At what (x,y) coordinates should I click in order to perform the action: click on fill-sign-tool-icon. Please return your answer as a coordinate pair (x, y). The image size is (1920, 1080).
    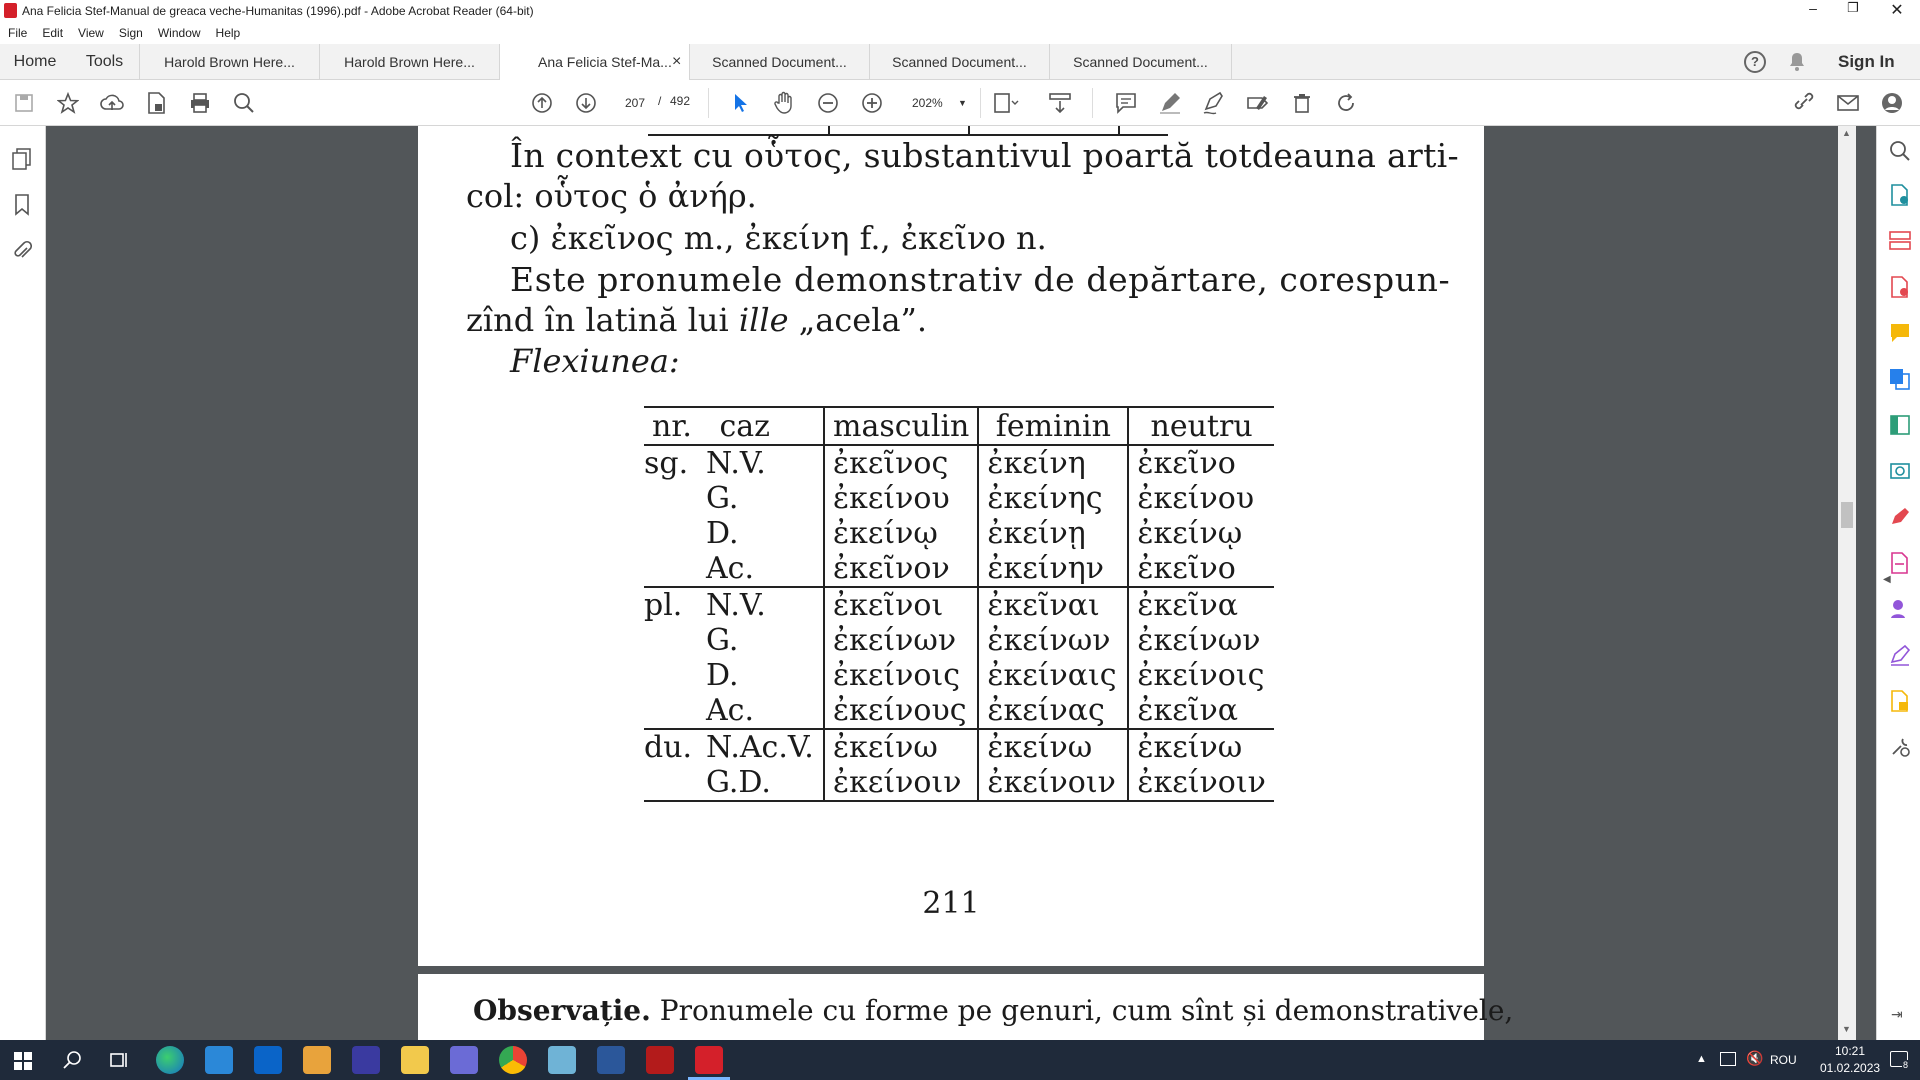
    Looking at the image, I should click on (1900, 519).